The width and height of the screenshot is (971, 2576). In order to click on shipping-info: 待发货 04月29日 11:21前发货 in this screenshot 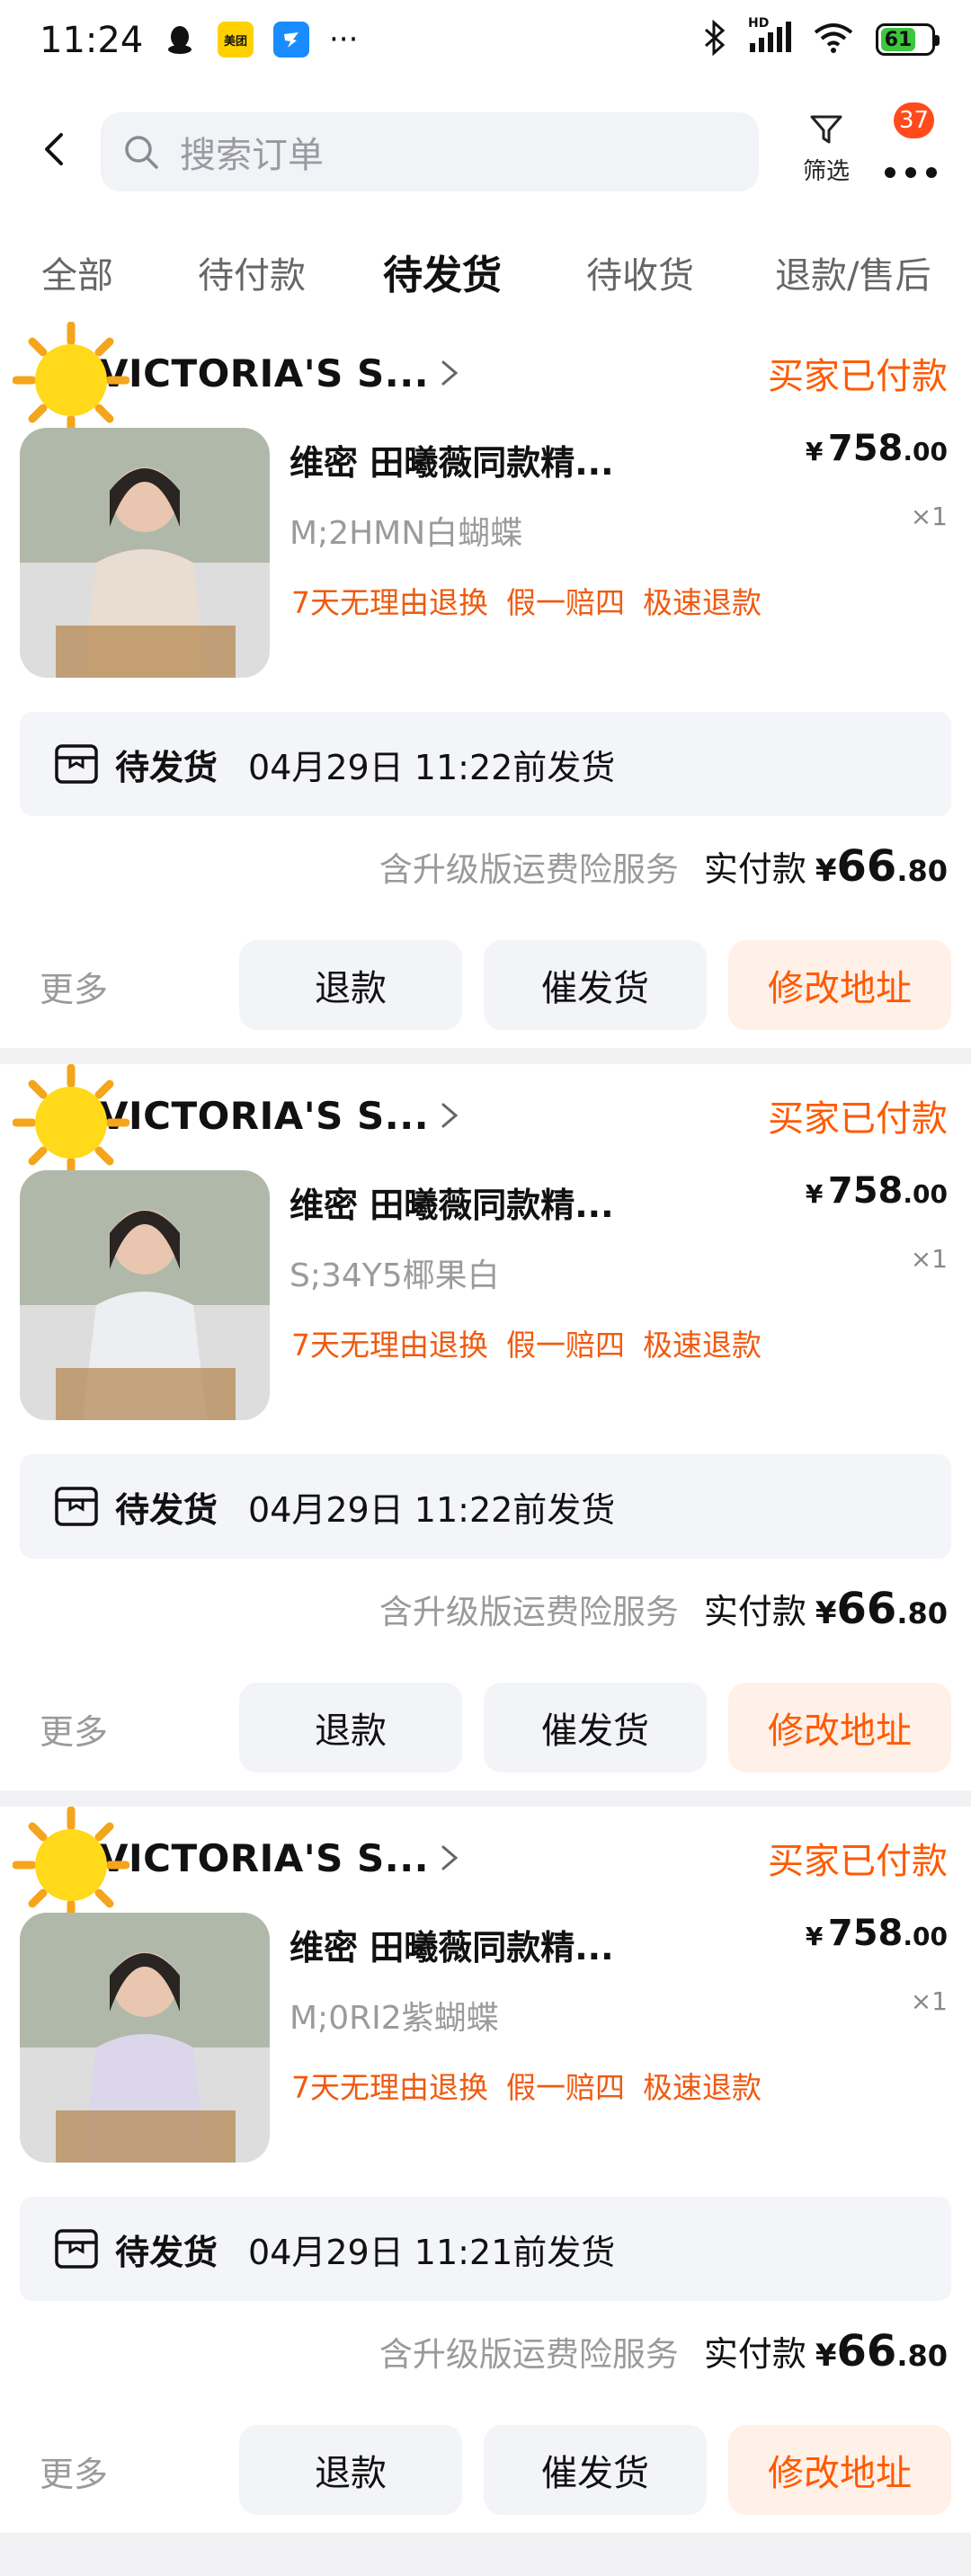, I will do `click(485, 2249)`.